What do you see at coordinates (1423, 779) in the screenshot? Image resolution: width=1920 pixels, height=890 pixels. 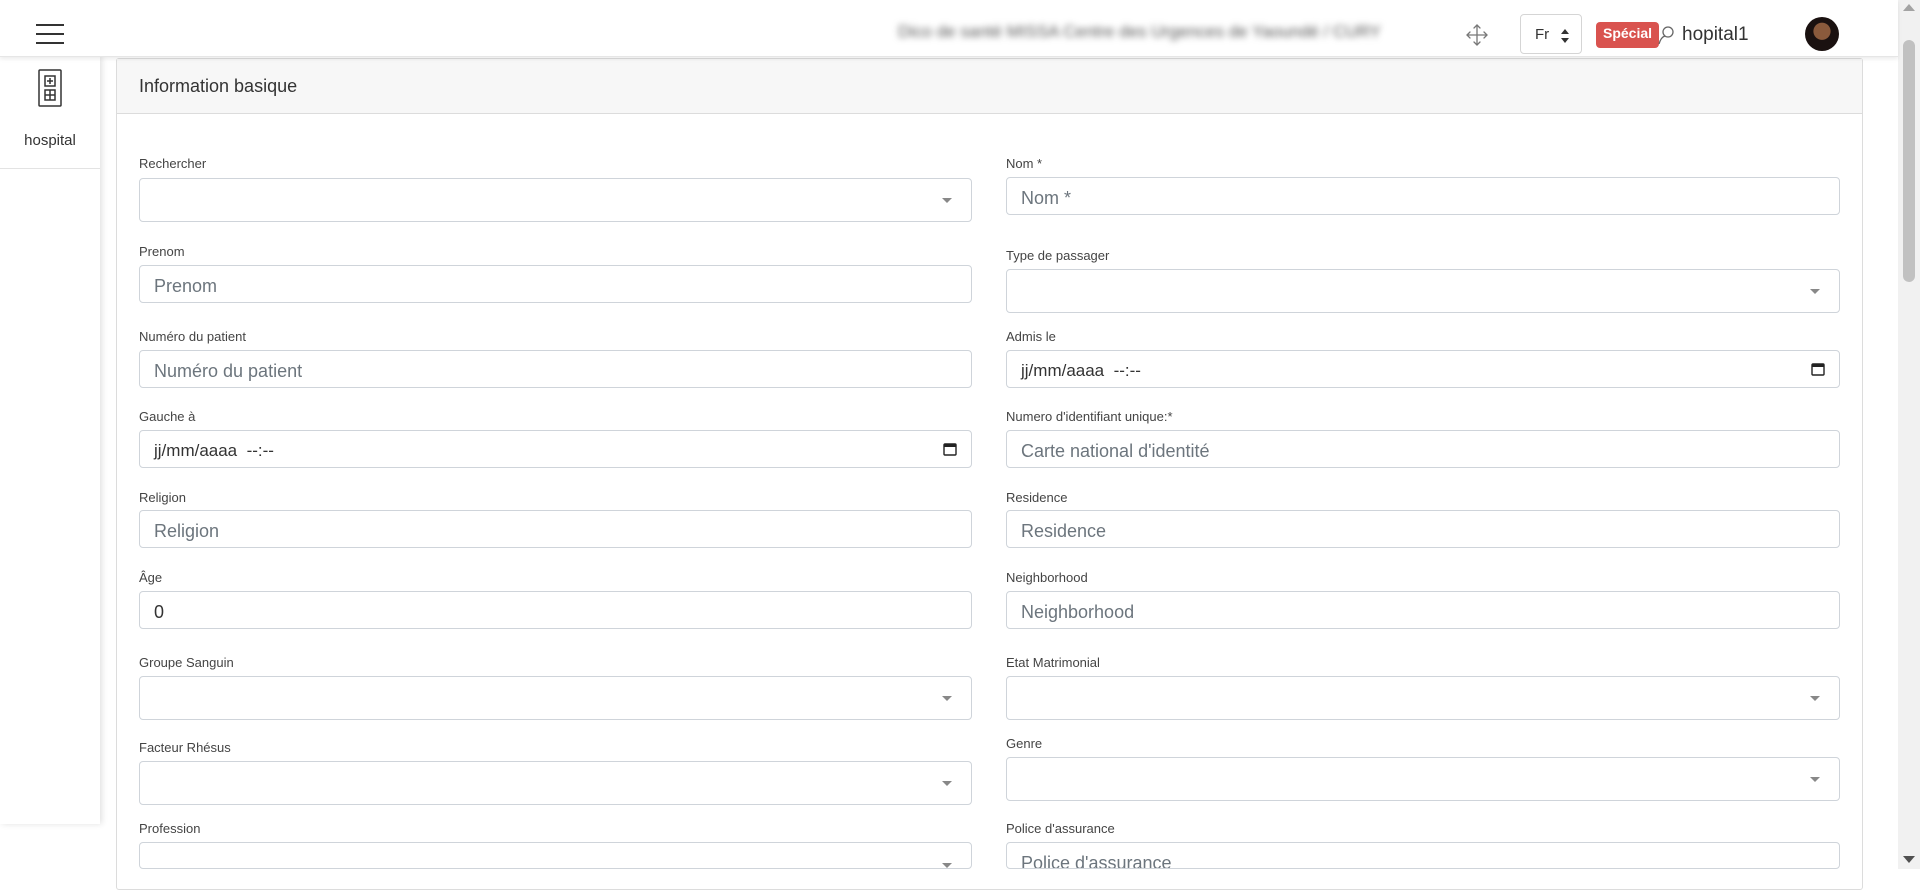 I see `genre-select` at bounding box center [1423, 779].